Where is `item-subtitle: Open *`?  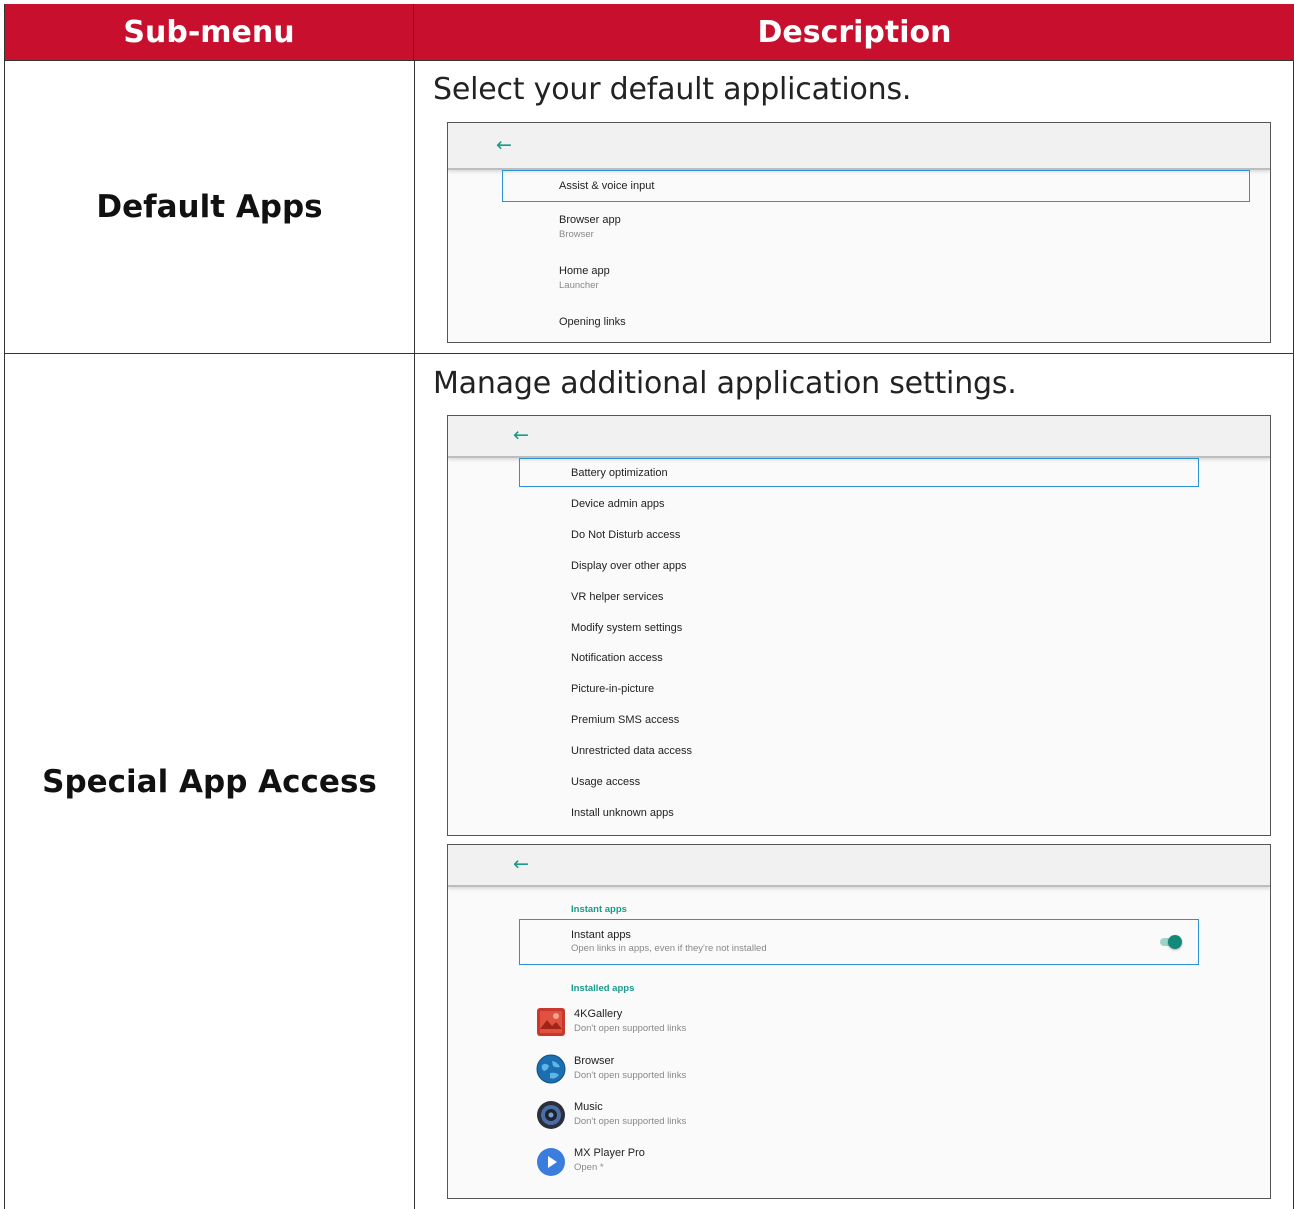
item-subtitle: Open * is located at coordinates (589, 1167).